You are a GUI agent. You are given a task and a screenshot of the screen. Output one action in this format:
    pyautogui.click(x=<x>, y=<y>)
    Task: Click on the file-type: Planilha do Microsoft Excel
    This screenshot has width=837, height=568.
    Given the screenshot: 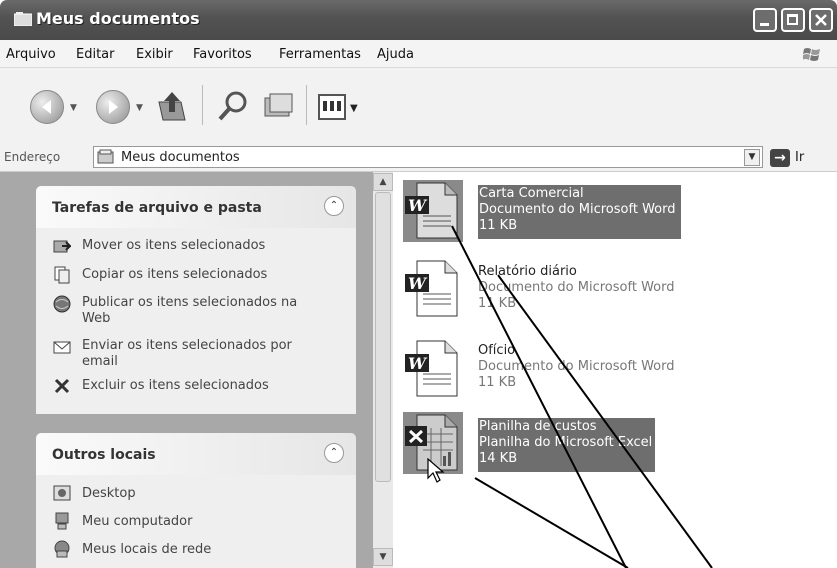 What is the action you would take?
    pyautogui.click(x=566, y=442)
    